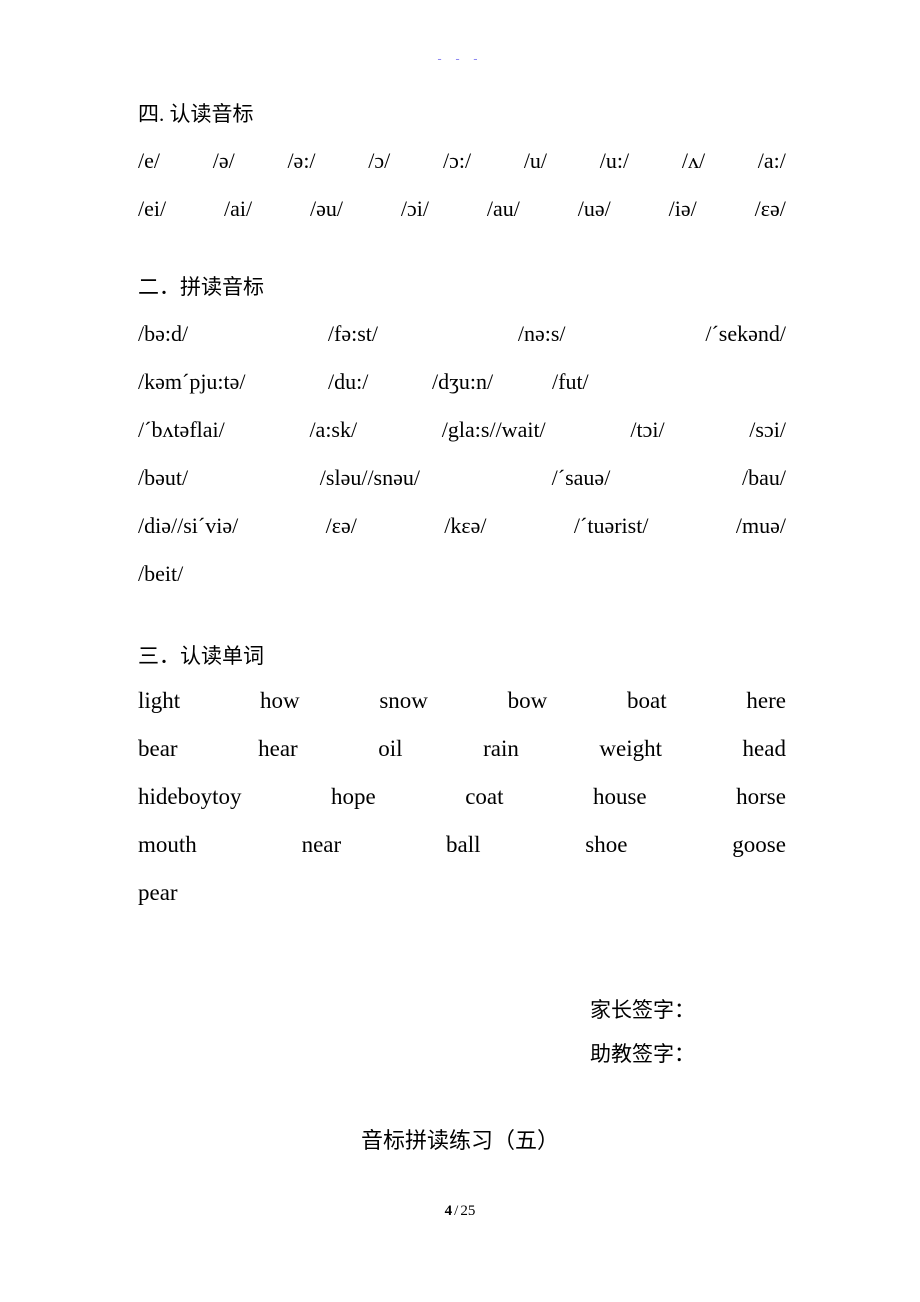 The image size is (920, 1302). Describe the element at coordinates (493, 429) in the screenshot. I see `spelling-token: /gla:s//wait/` at that location.